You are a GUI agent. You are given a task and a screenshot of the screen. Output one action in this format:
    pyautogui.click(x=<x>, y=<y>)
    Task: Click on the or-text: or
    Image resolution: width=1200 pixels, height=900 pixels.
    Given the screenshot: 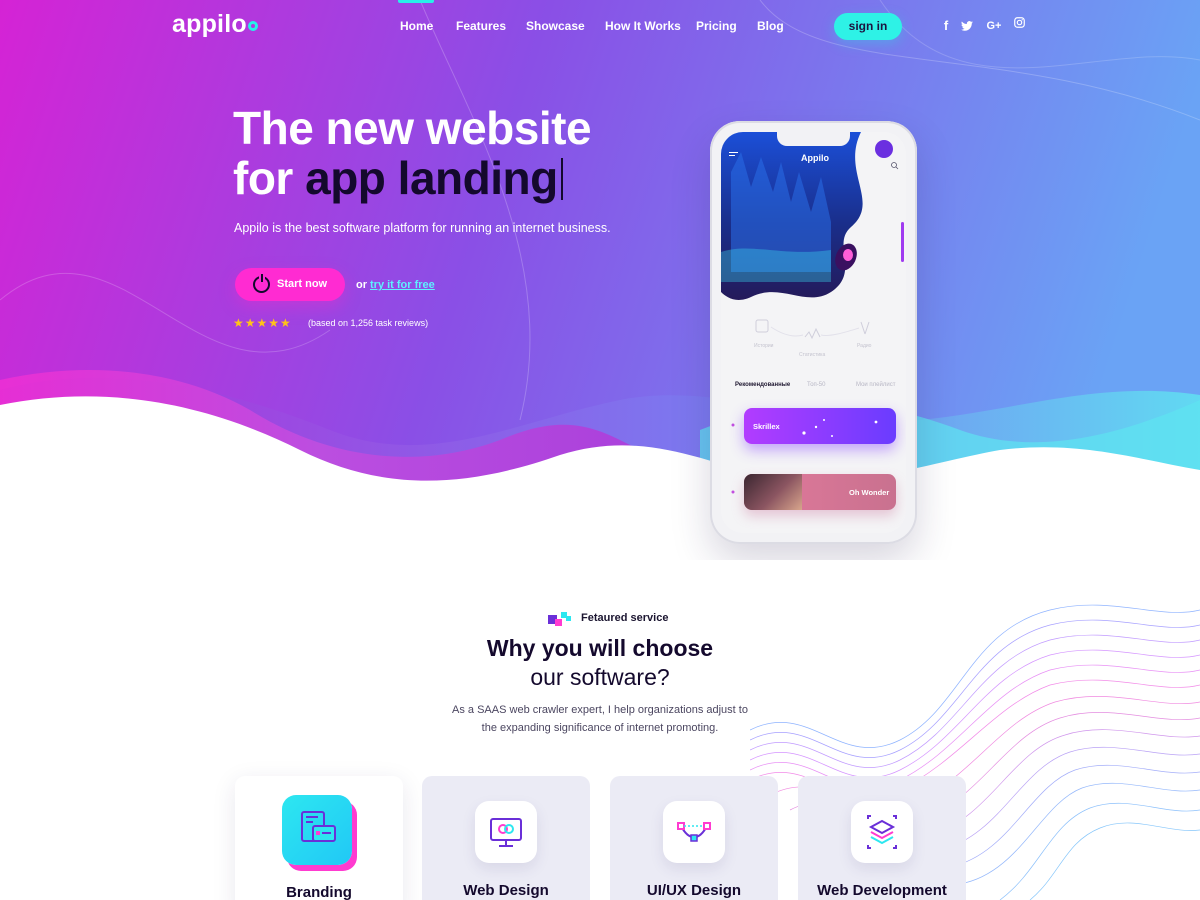 What is the action you would take?
    pyautogui.click(x=361, y=285)
    